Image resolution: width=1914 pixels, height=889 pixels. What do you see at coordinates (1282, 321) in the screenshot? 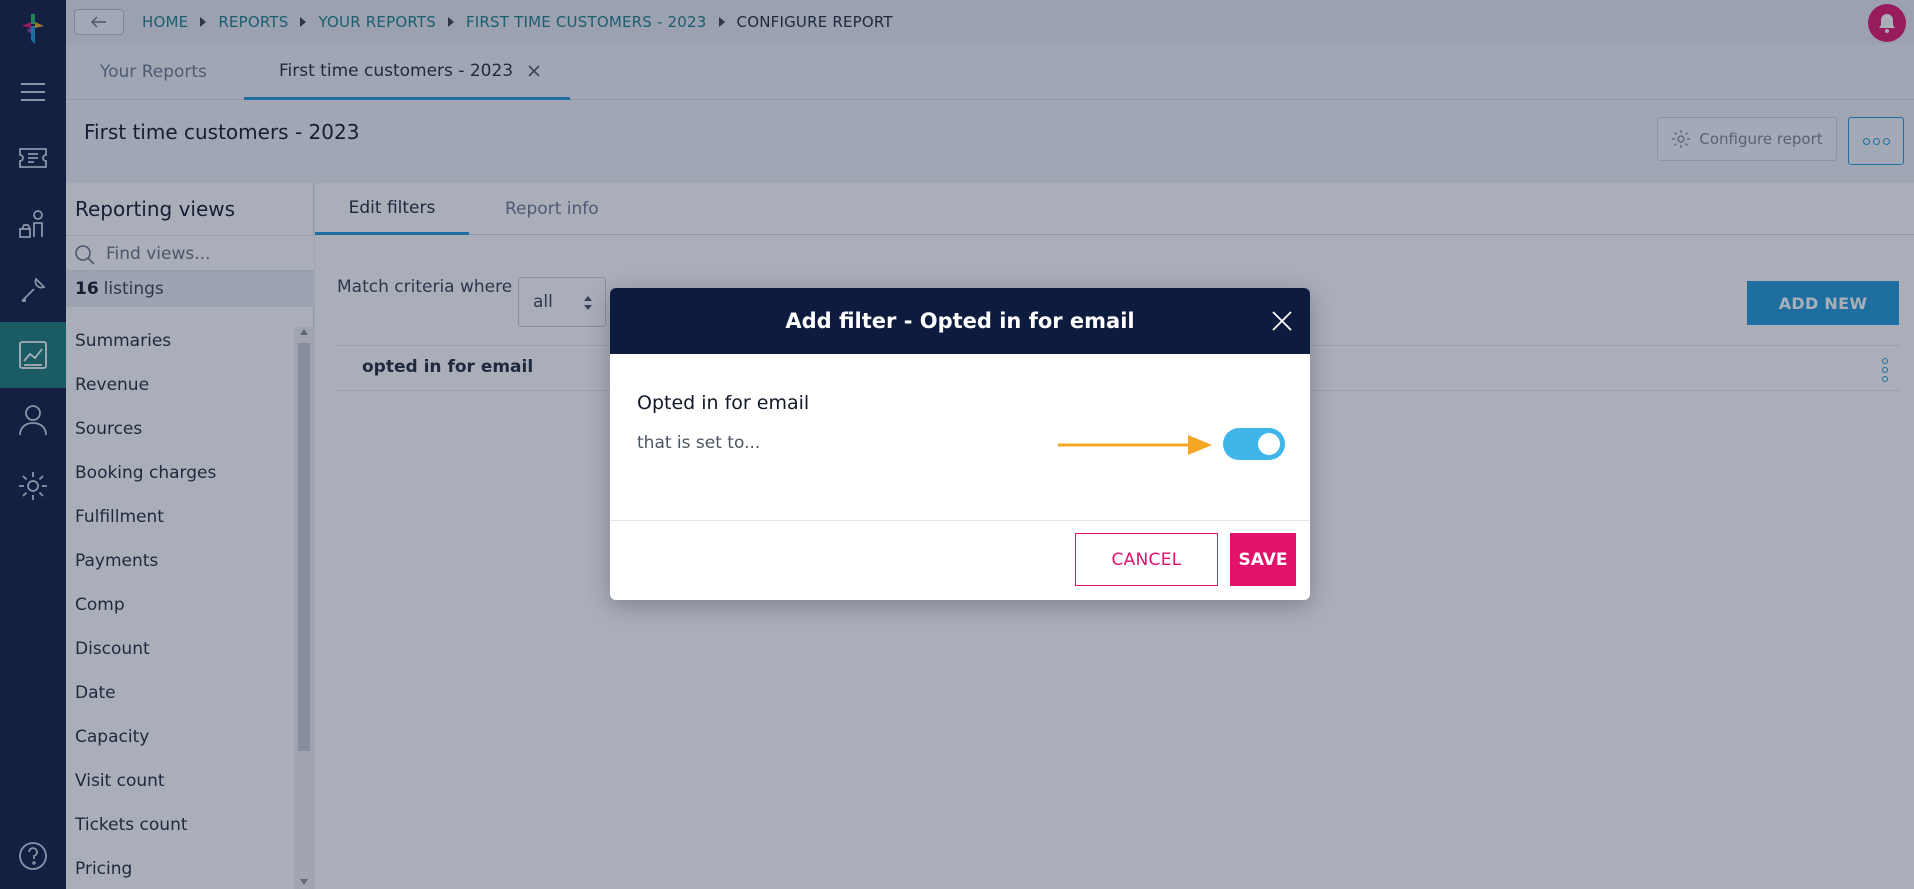
I see `close-modal-icon` at bounding box center [1282, 321].